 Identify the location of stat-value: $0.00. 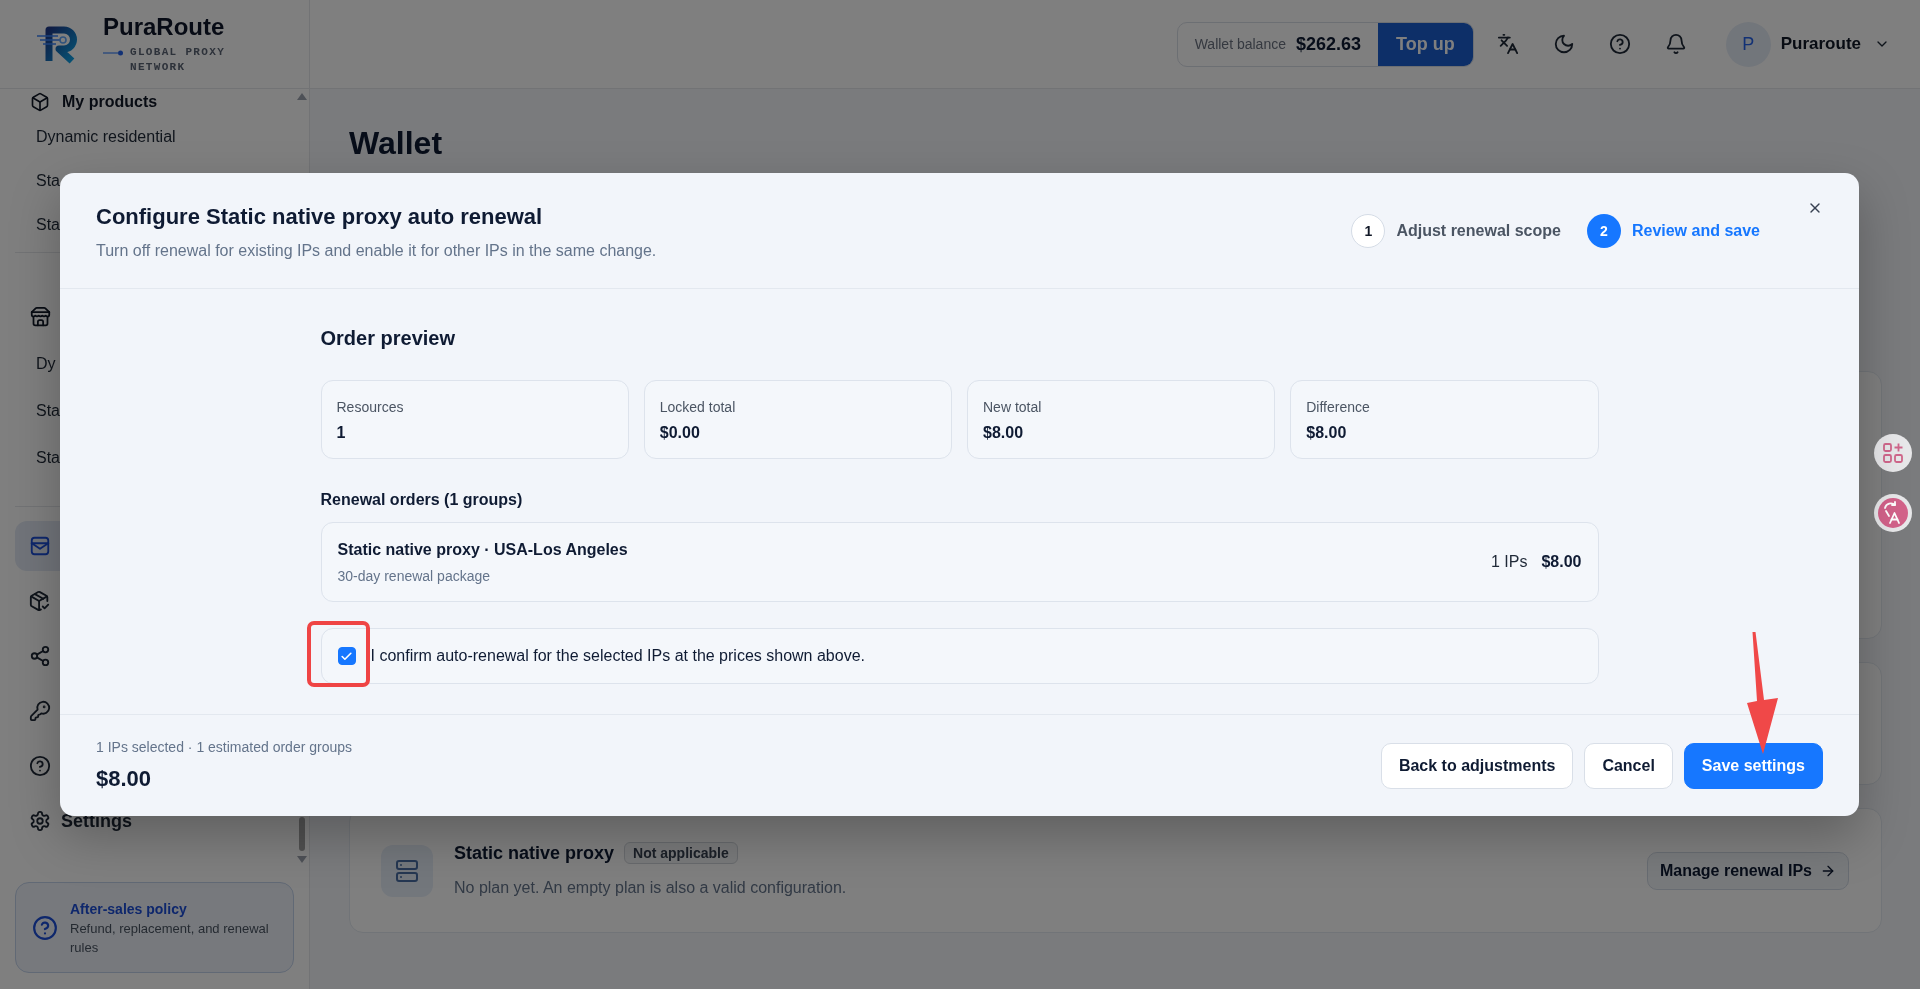
(680, 433).